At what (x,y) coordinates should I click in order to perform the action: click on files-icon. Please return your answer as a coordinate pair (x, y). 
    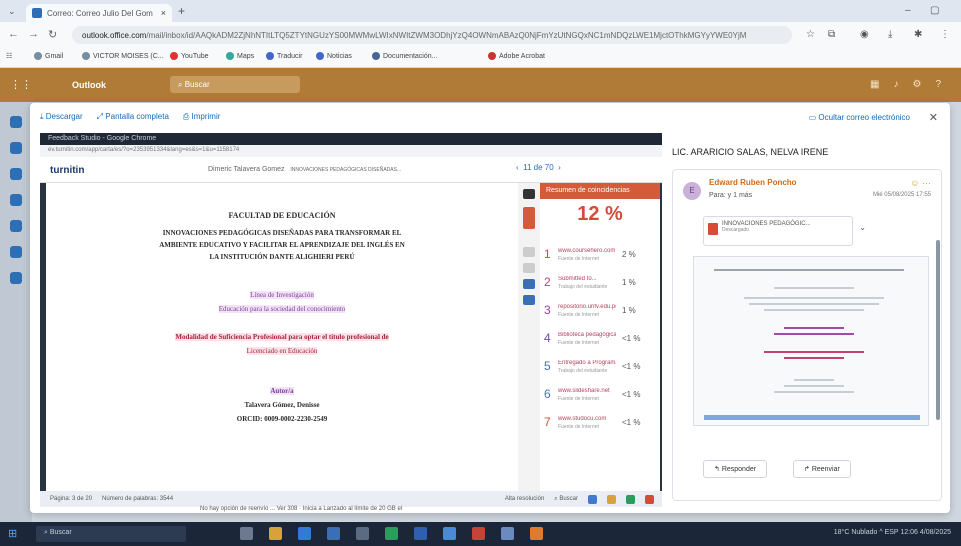
    Looking at the image, I should click on (16, 200).